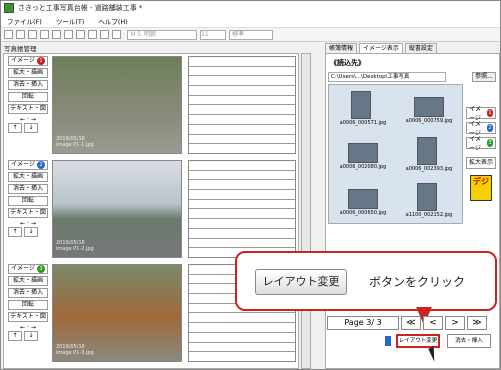 Image resolution: width=501 pixels, height=370 pixels. Describe the element at coordinates (28, 85) in the screenshot. I see `clear-button-1: 消去・挿入` at that location.